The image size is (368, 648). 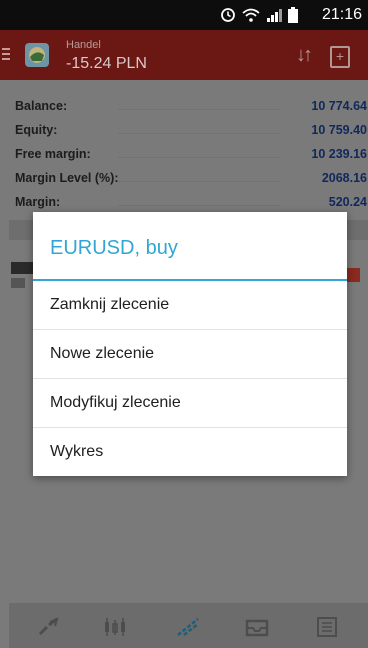 I want to click on sort-icon: ↓↑, so click(x=304, y=55).